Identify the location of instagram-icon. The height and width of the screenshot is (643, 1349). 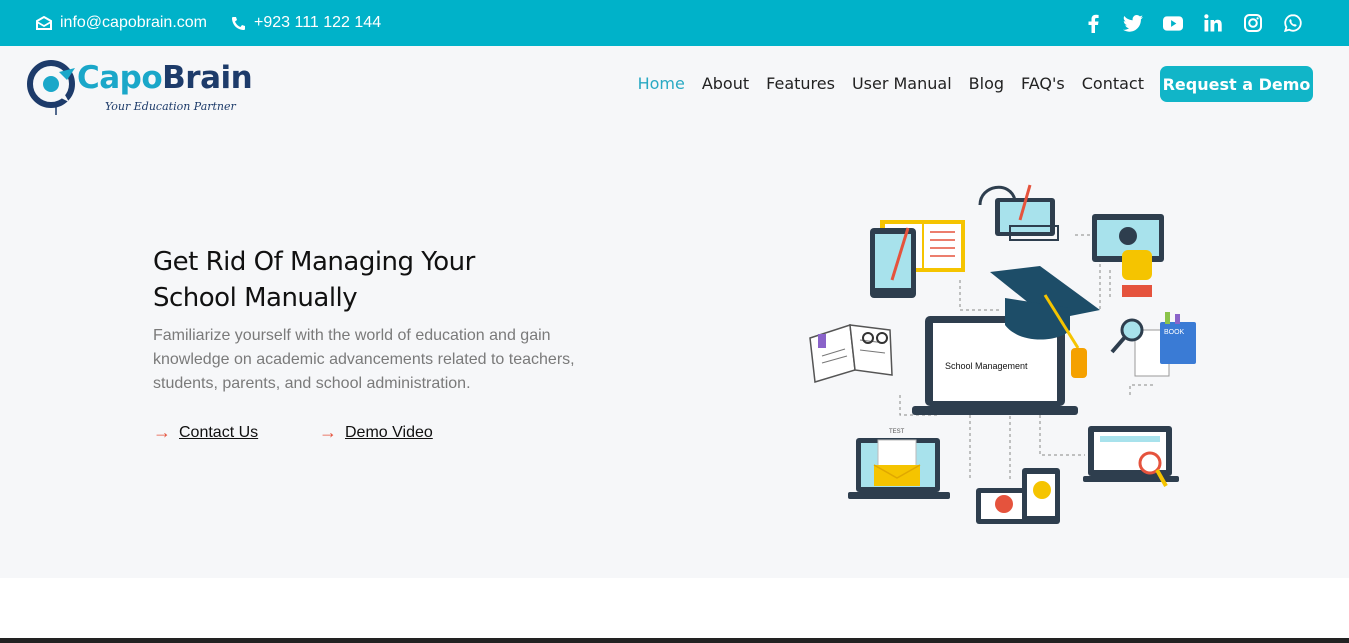
(1253, 23).